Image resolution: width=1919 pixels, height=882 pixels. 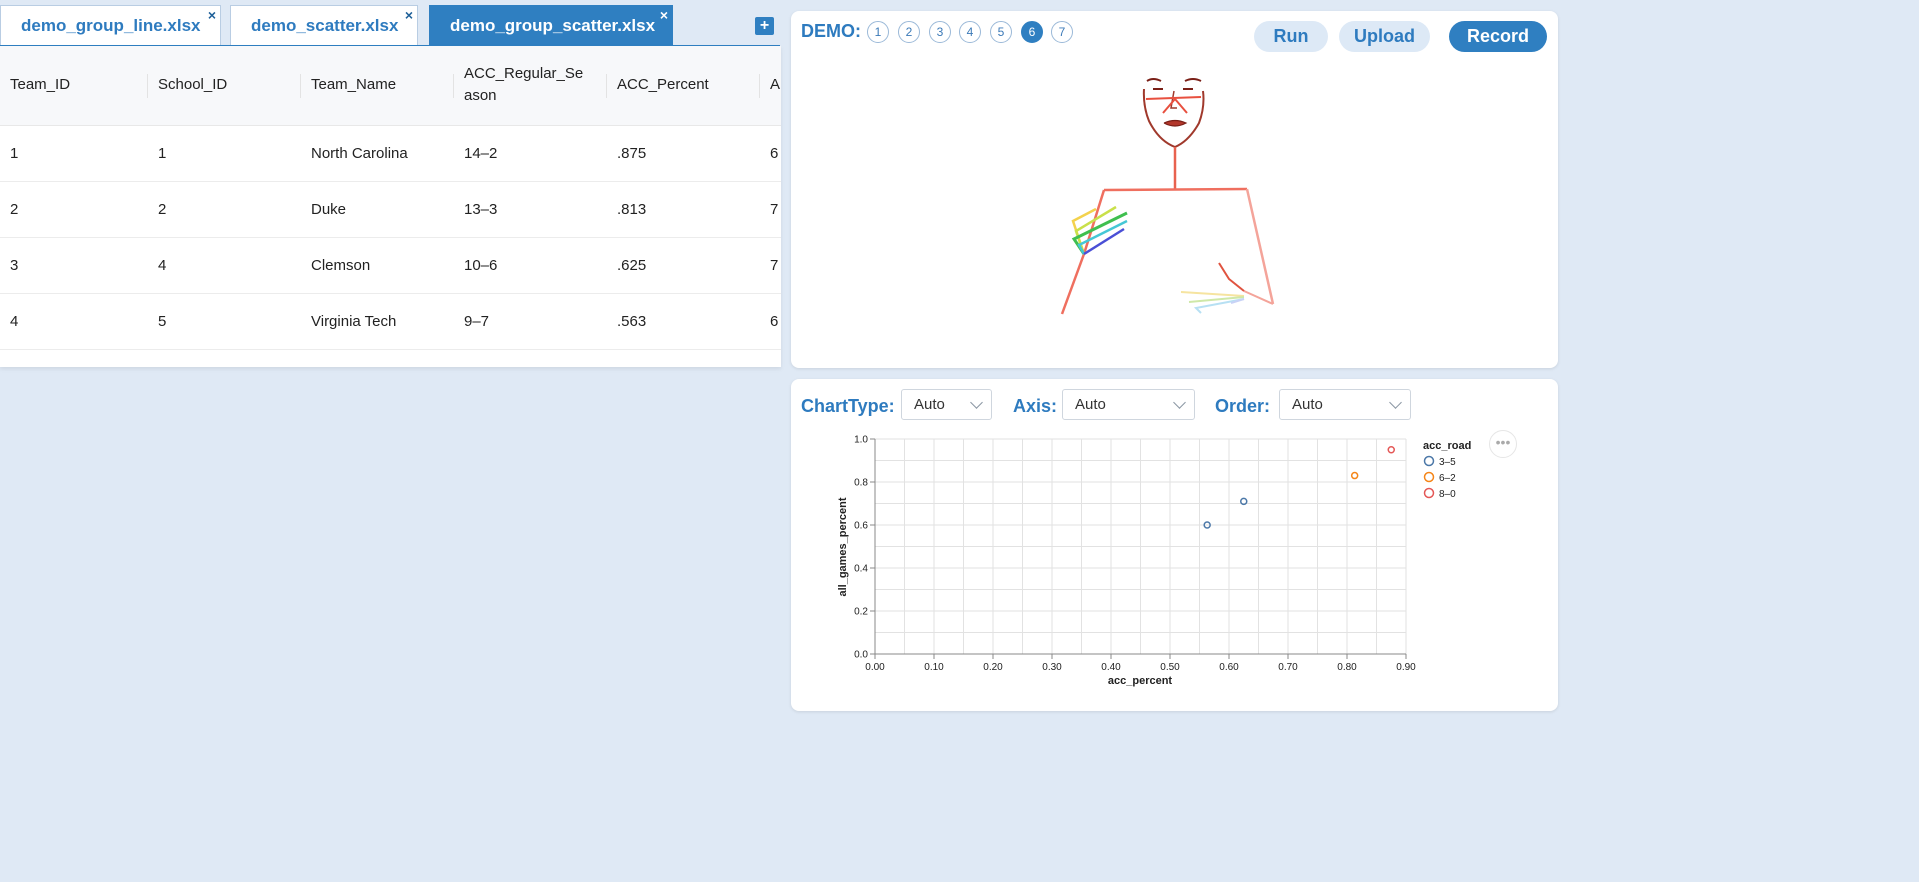 What do you see at coordinates (1447, 446) in the screenshot?
I see `legend-title: acc_road` at bounding box center [1447, 446].